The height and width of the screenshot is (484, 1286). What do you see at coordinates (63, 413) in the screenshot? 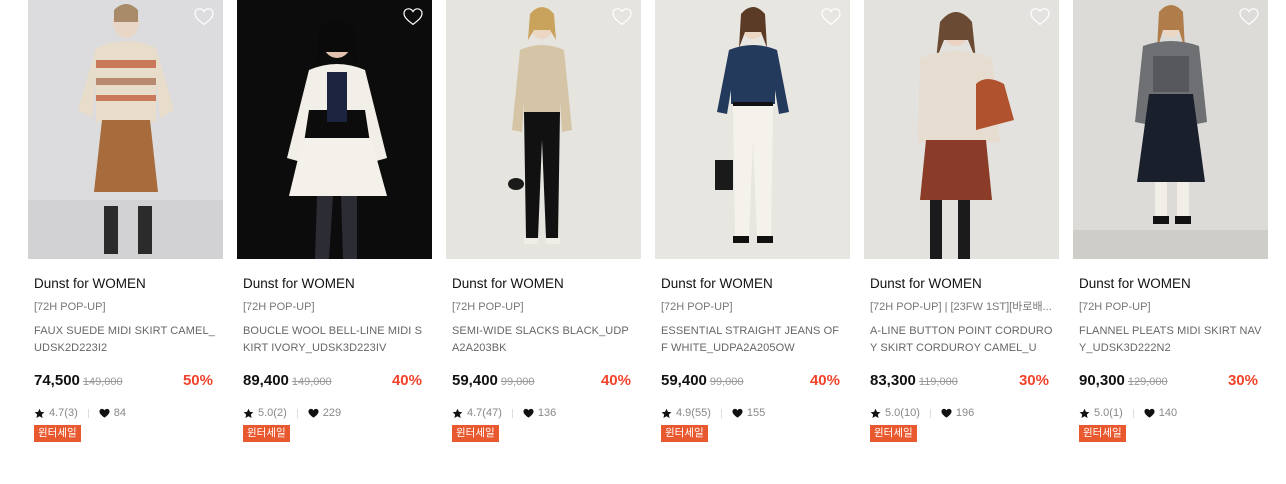
I see `rating: 4.7(3)` at bounding box center [63, 413].